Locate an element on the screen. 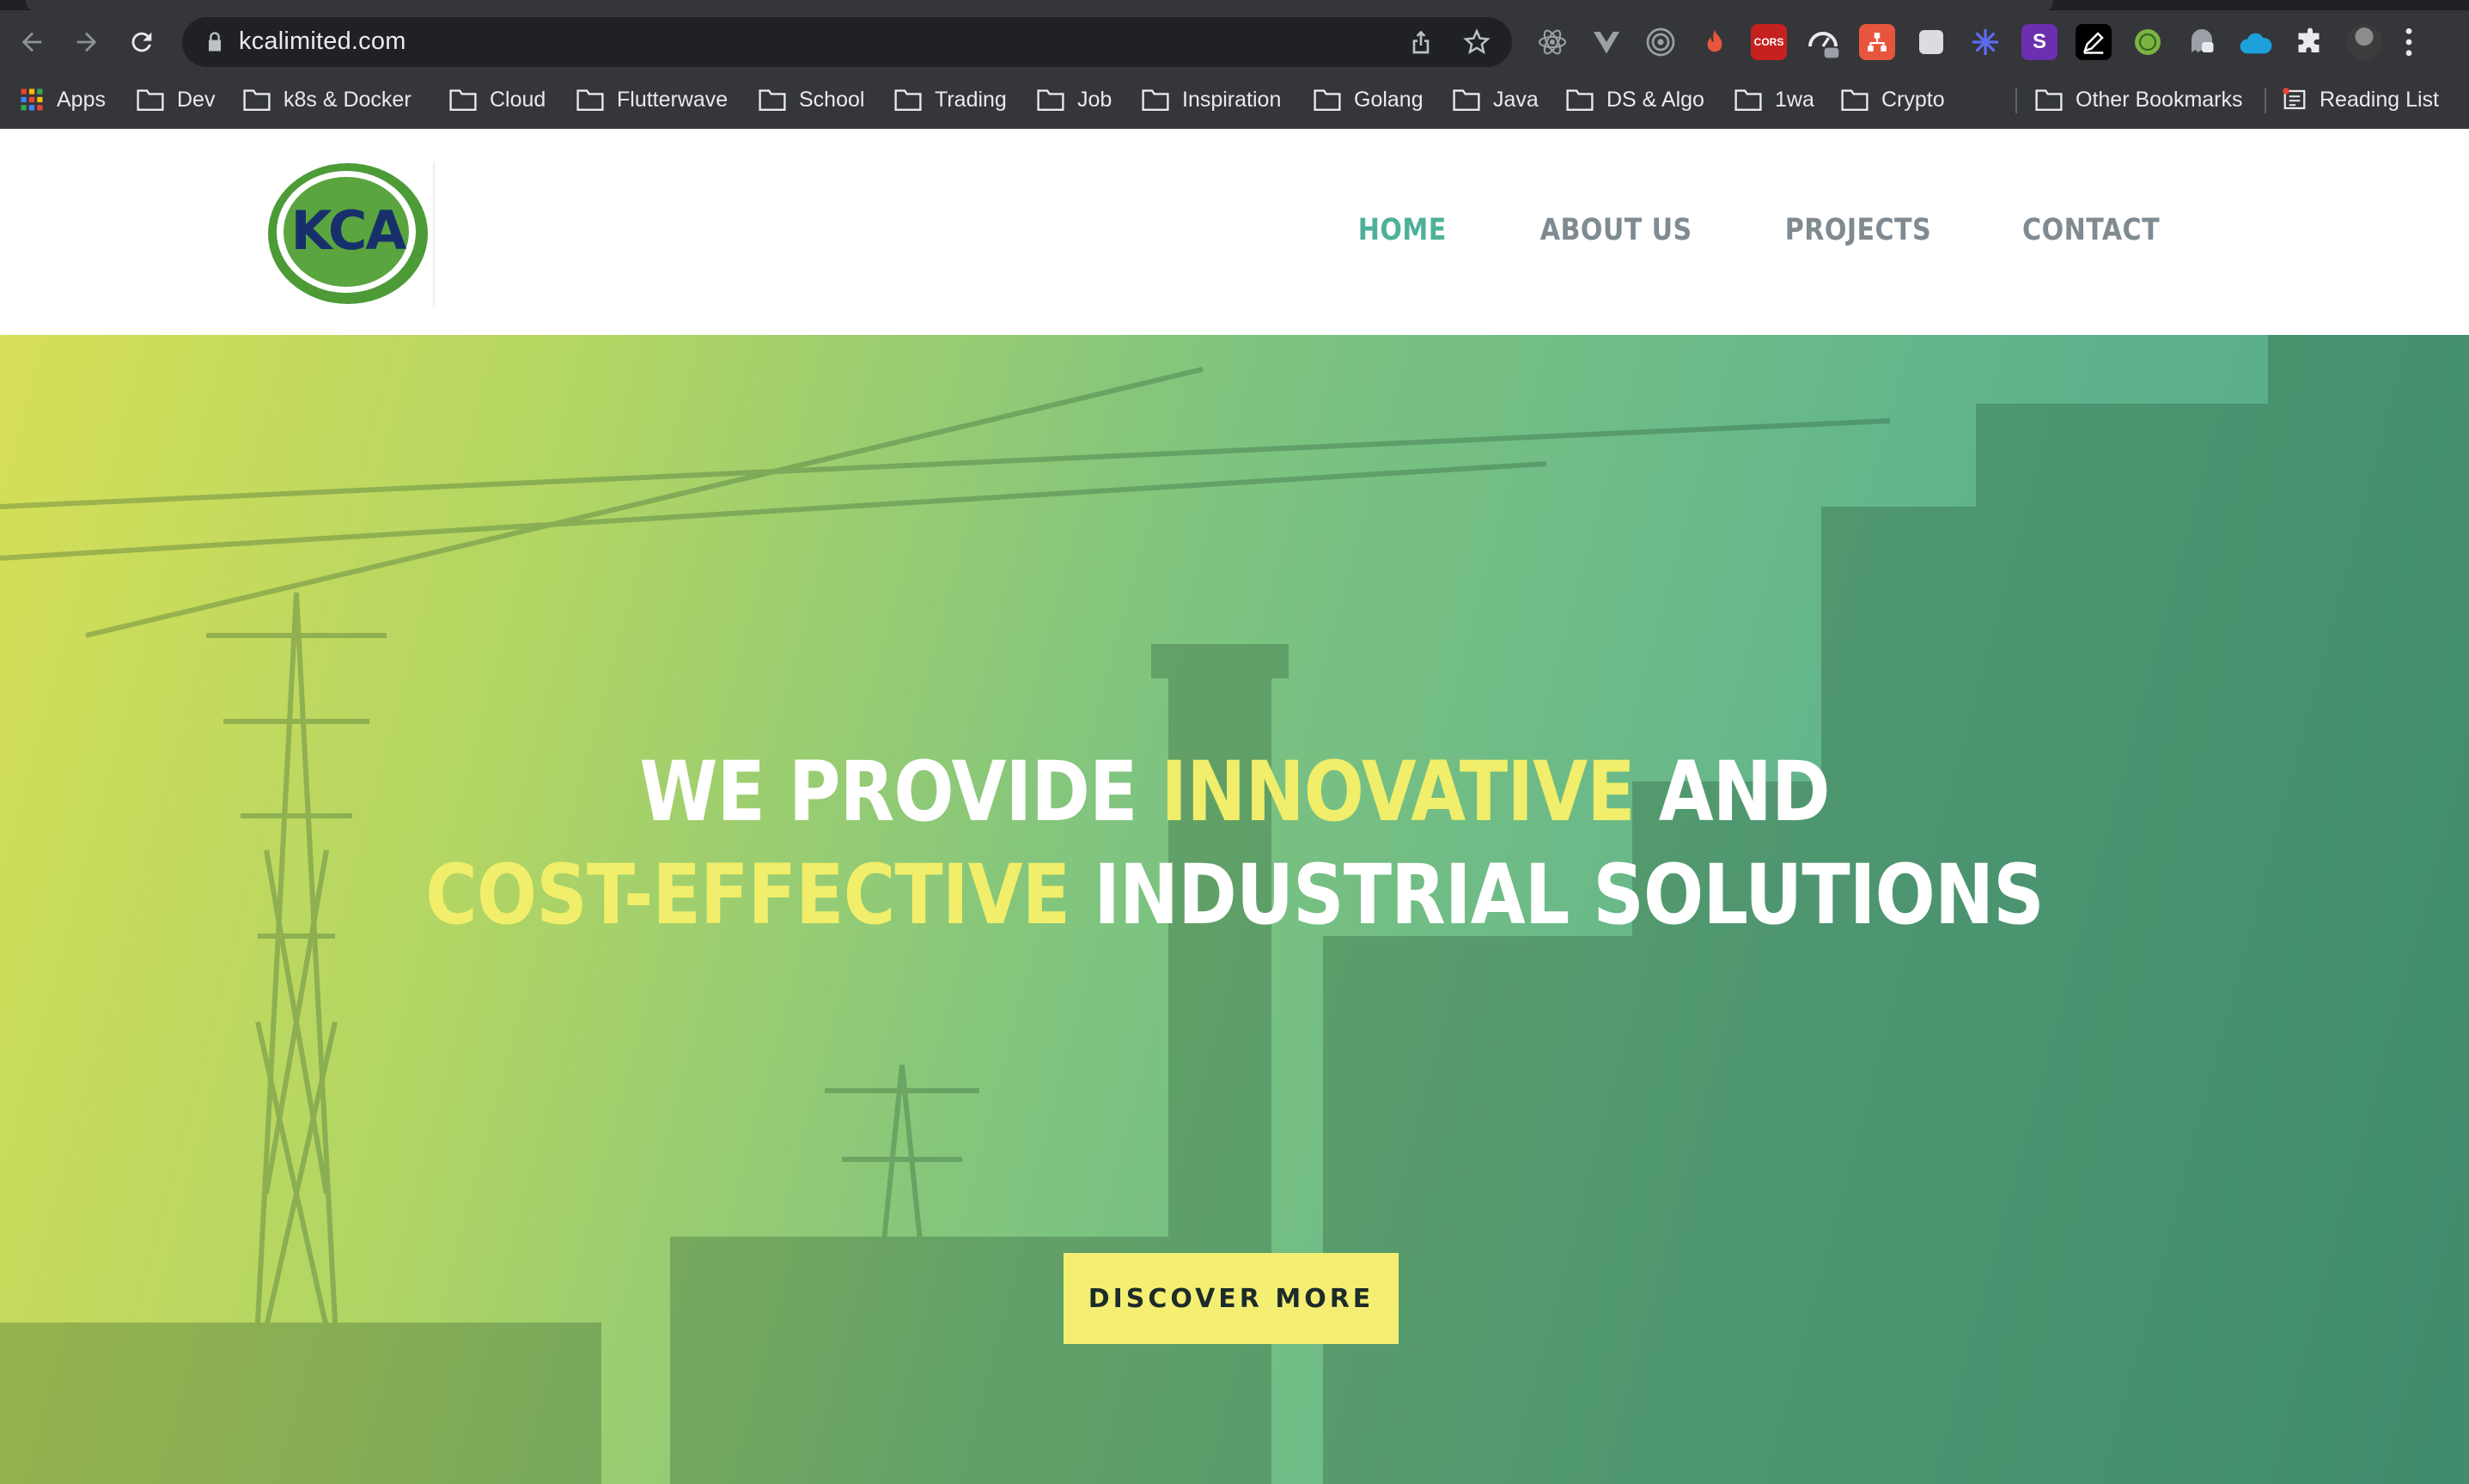 Image resolution: width=2469 pixels, height=1484 pixels. tab-strip is located at coordinates (1234, 5).